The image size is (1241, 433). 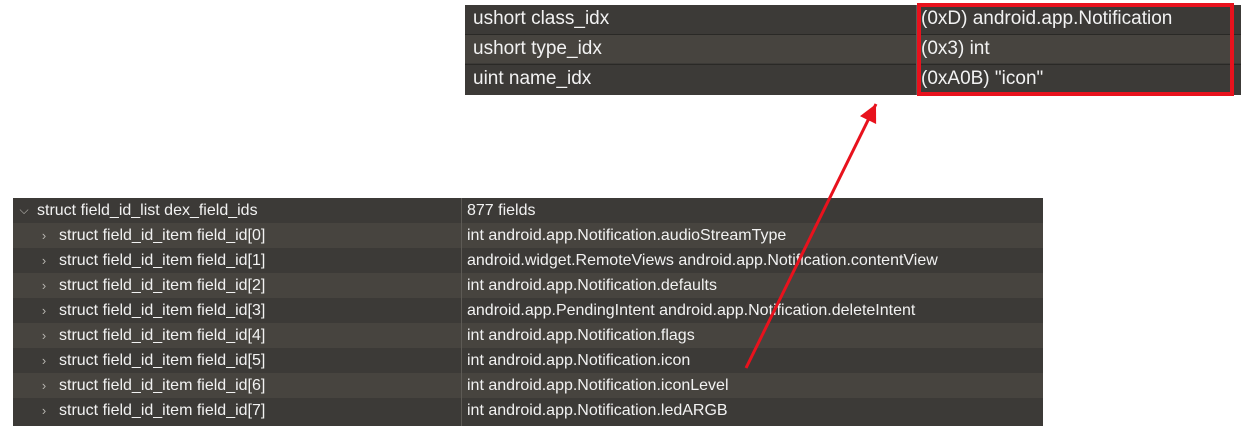 What do you see at coordinates (955, 48) in the screenshot?
I see `detail-field-value: (0x3) int` at bounding box center [955, 48].